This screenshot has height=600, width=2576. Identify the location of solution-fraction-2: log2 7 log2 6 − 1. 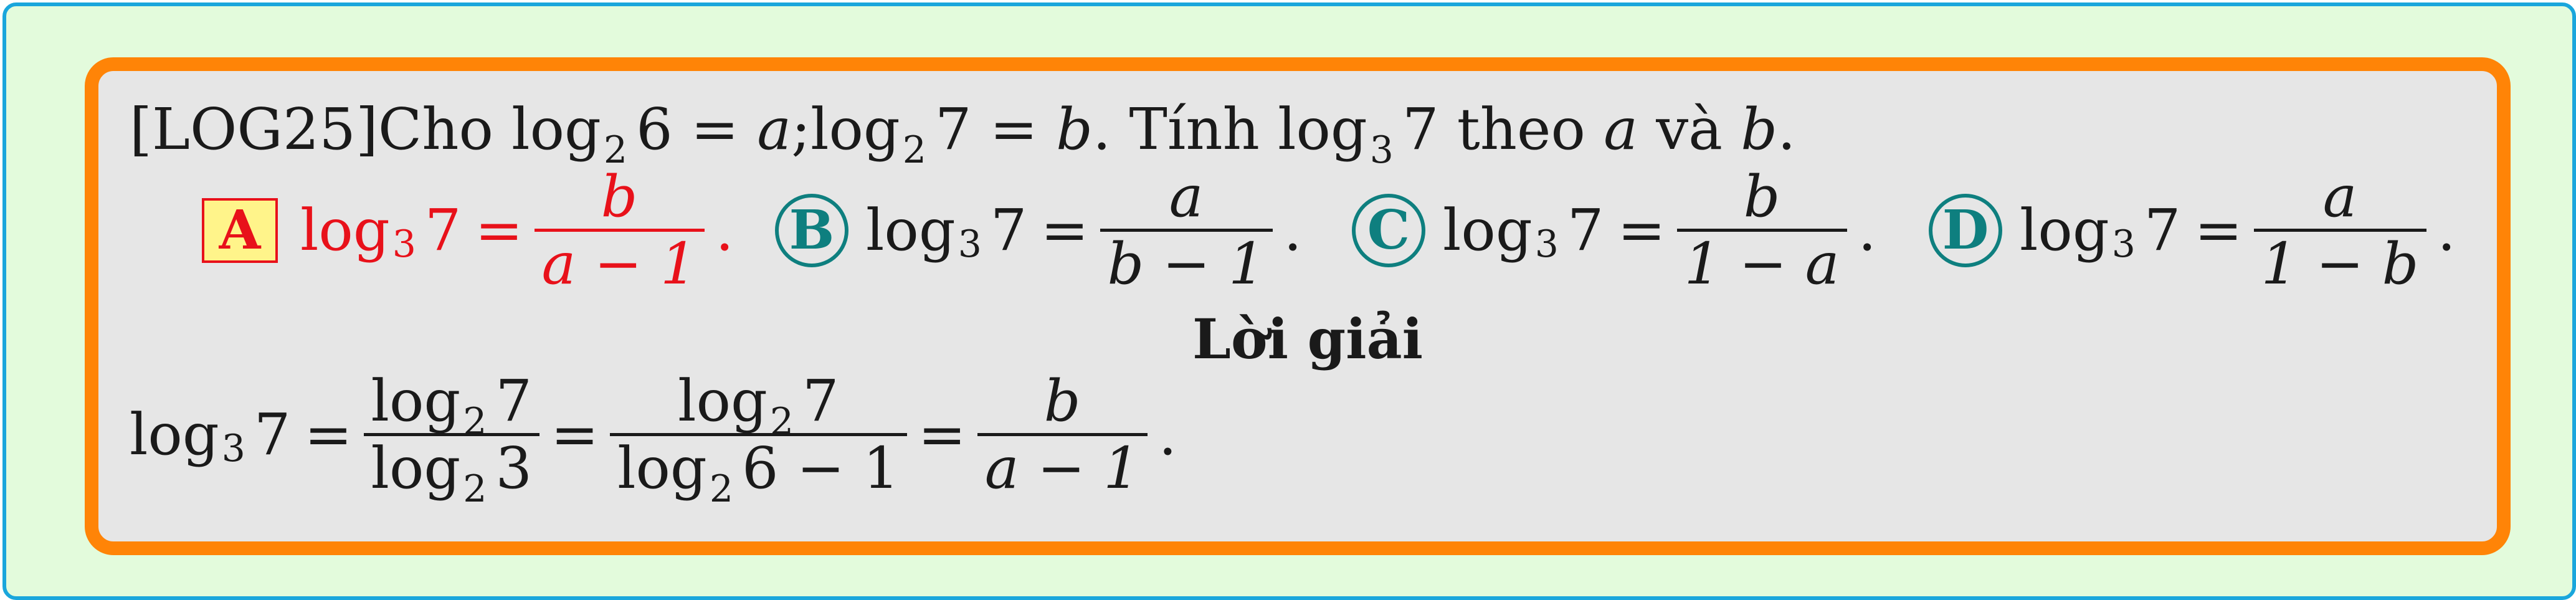
(758, 439).